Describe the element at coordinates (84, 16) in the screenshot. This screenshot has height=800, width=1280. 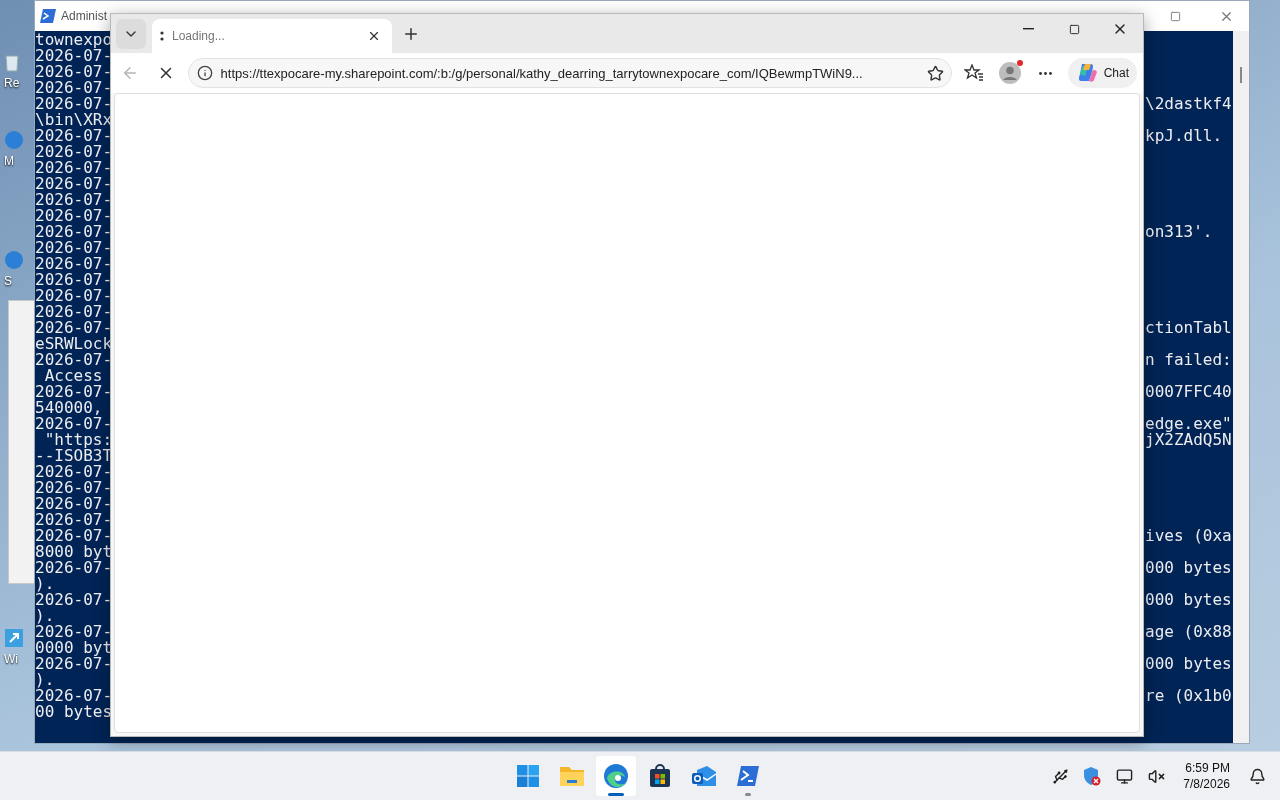
I see `window-title: Administ` at that location.